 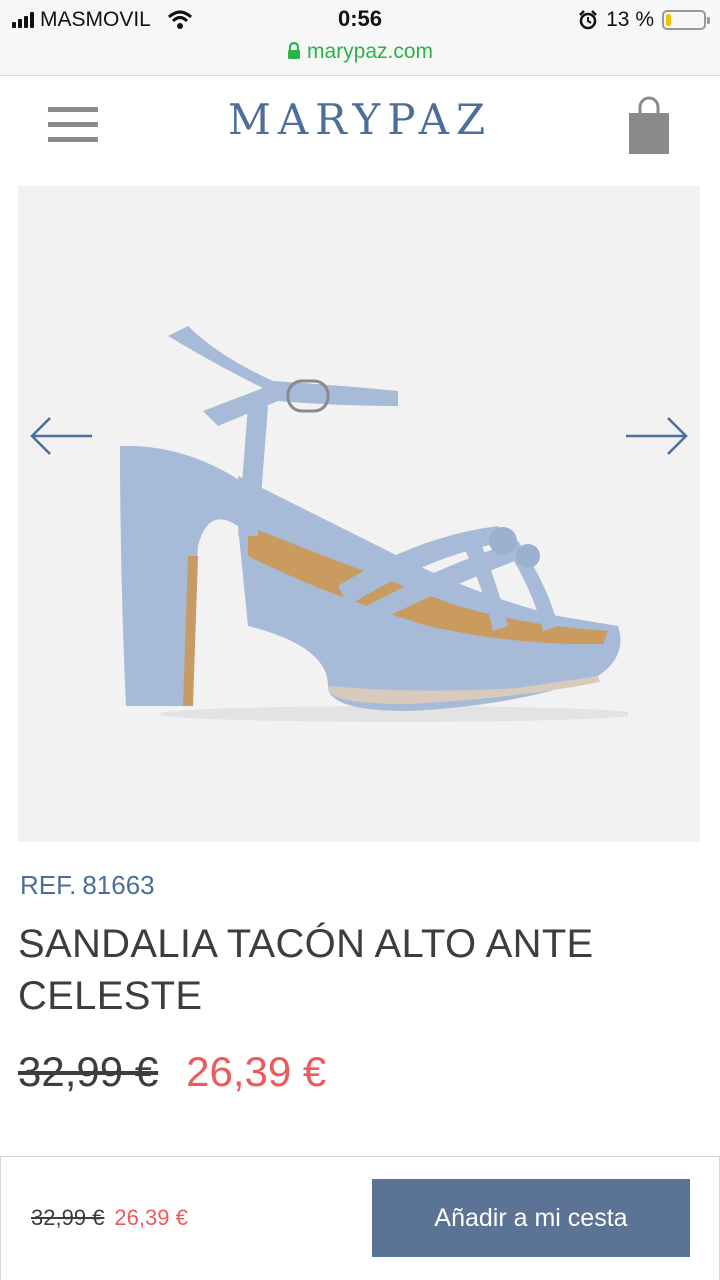 What do you see at coordinates (531, 1218) in the screenshot?
I see `add-to-cart-button: Añadir a mi cesta` at bounding box center [531, 1218].